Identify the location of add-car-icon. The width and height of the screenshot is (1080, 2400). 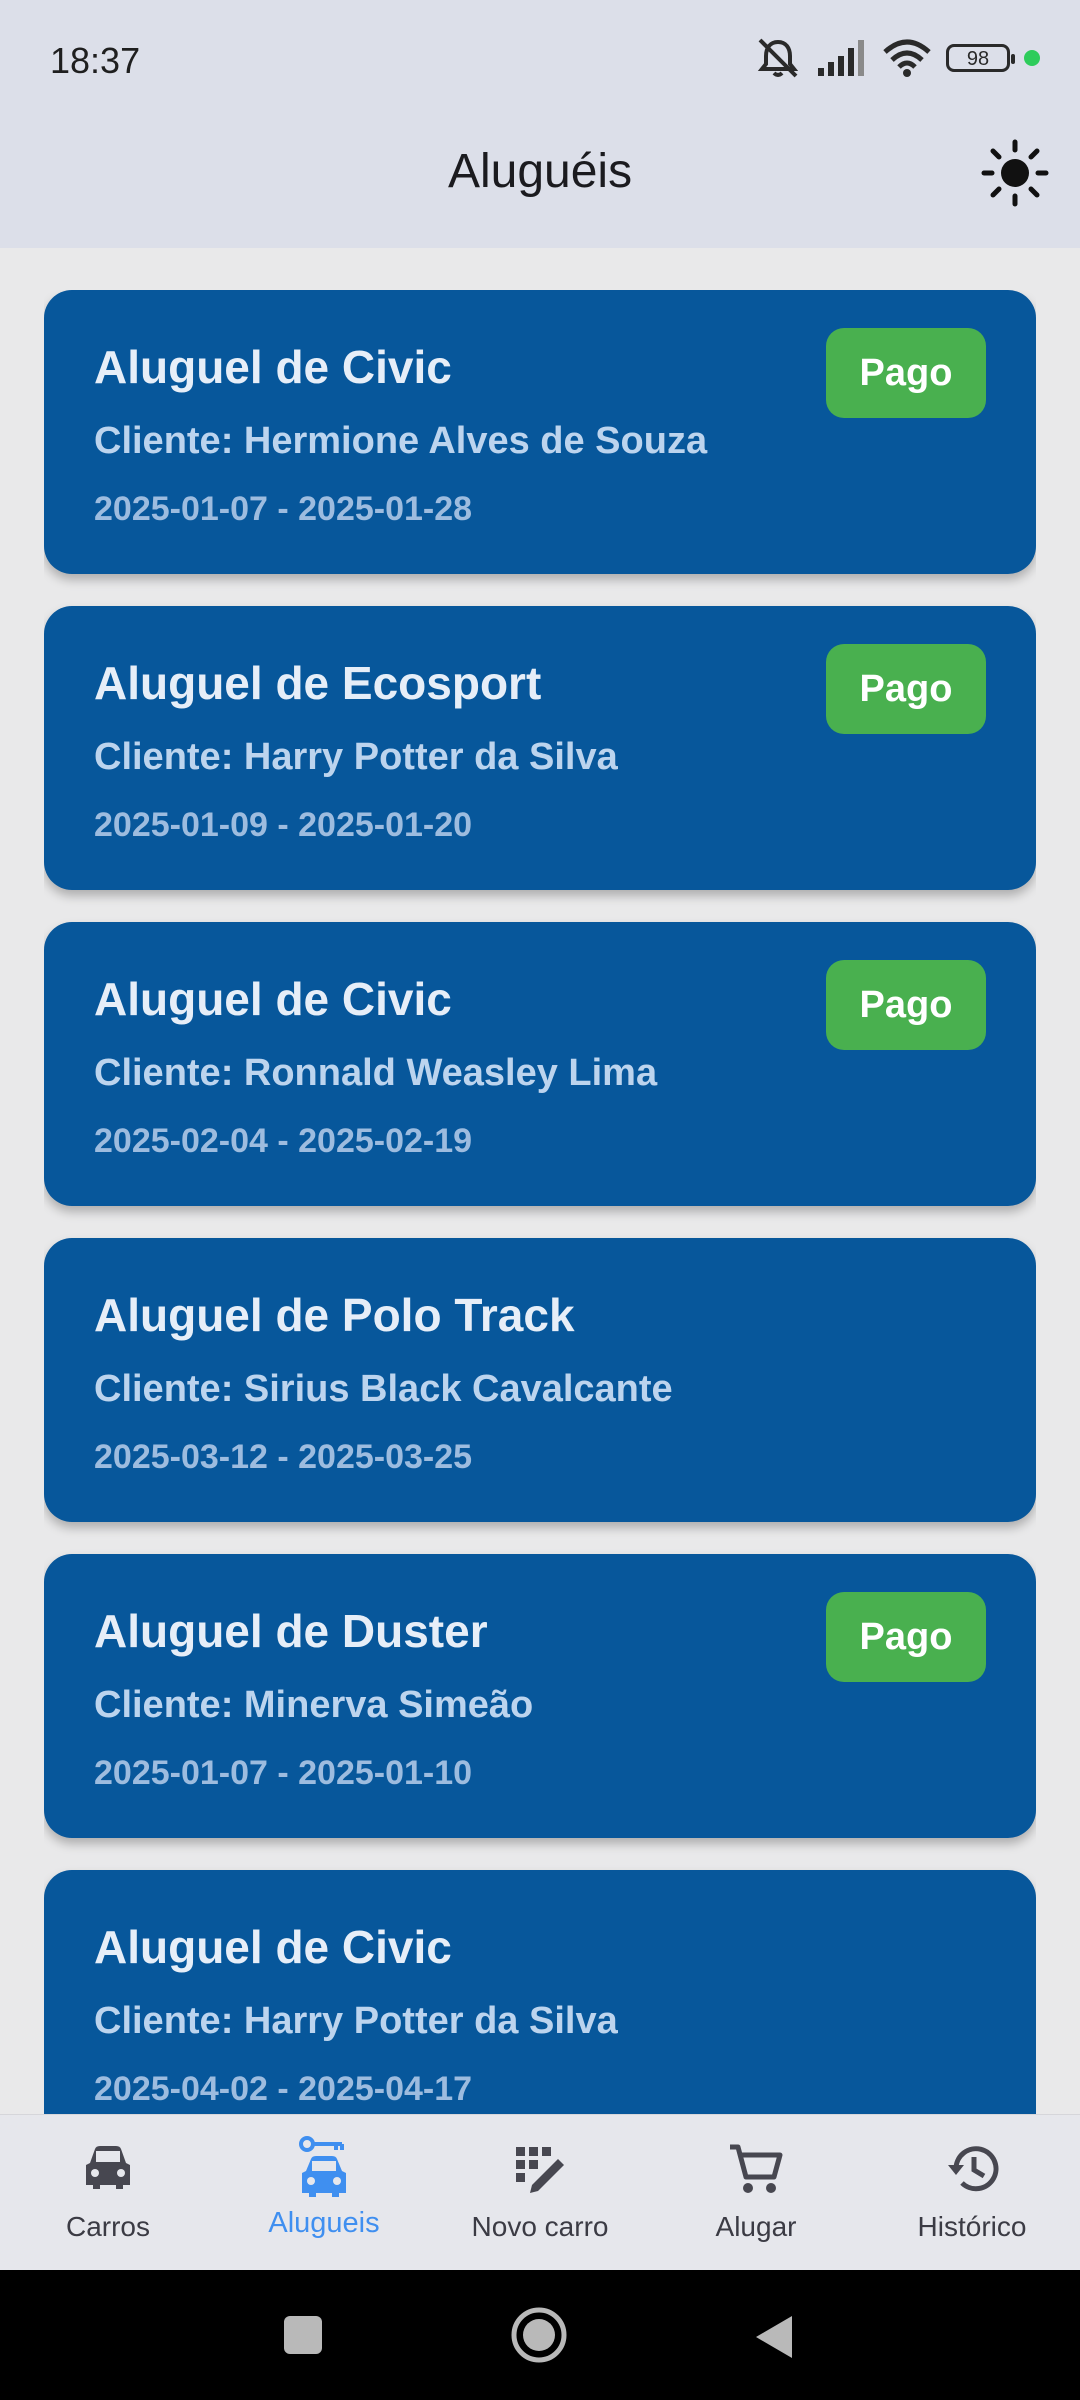
(540, 2170).